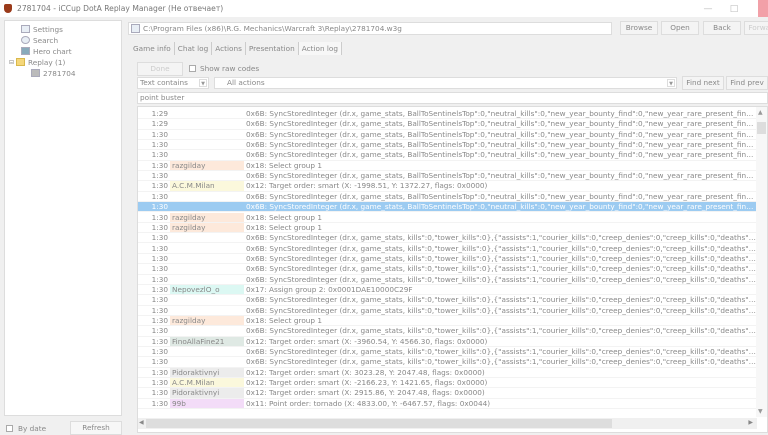  Describe the element at coordinates (680, 28) in the screenshot. I see `open-button: Open` at that location.